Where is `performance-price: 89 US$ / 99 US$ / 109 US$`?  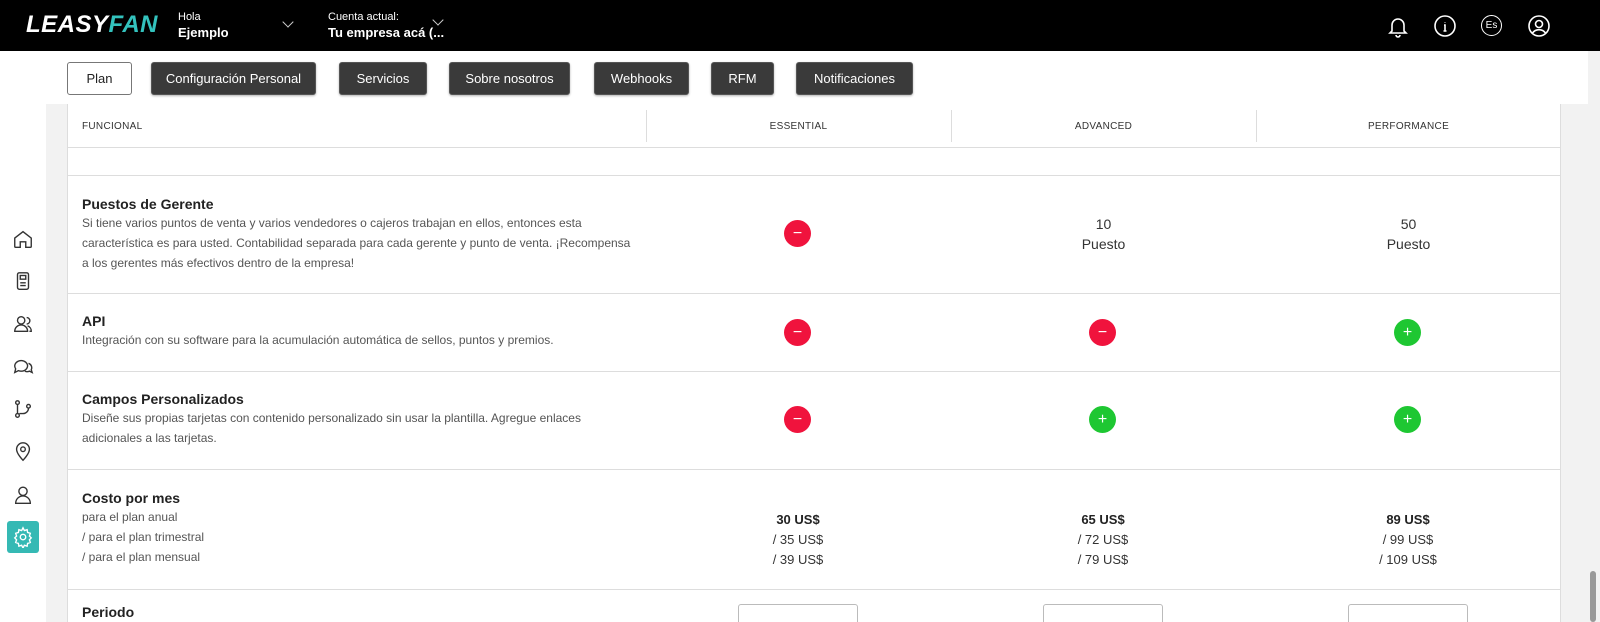 performance-price: 89 US$ / 99 US$ / 109 US$ is located at coordinates (1408, 540).